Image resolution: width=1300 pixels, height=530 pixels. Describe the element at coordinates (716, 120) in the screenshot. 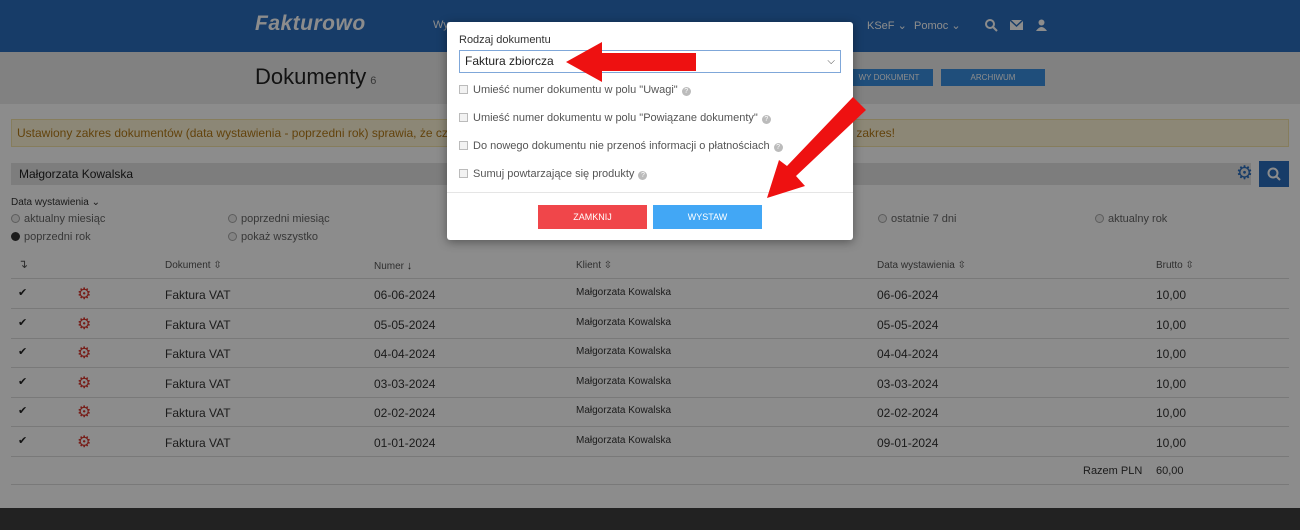

I see `annotation-arrows` at that location.